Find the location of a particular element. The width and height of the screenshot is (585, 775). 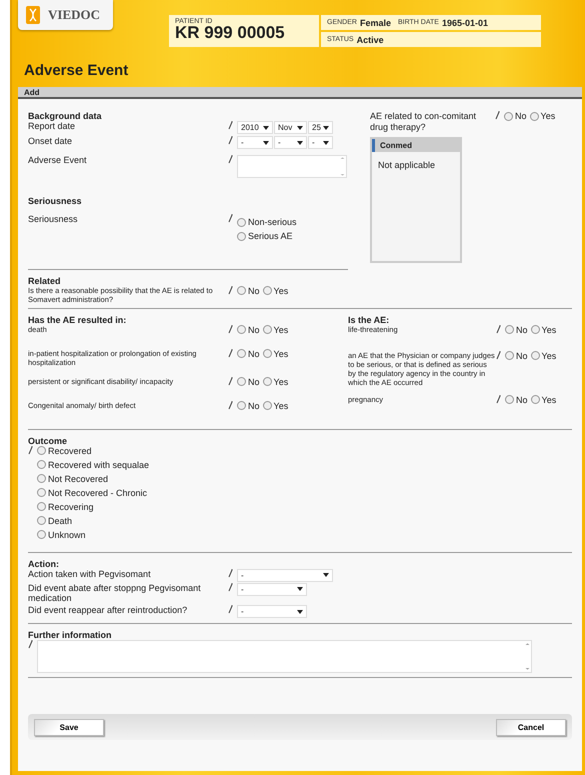

logo-text: VIEDOC is located at coordinates (74, 15).